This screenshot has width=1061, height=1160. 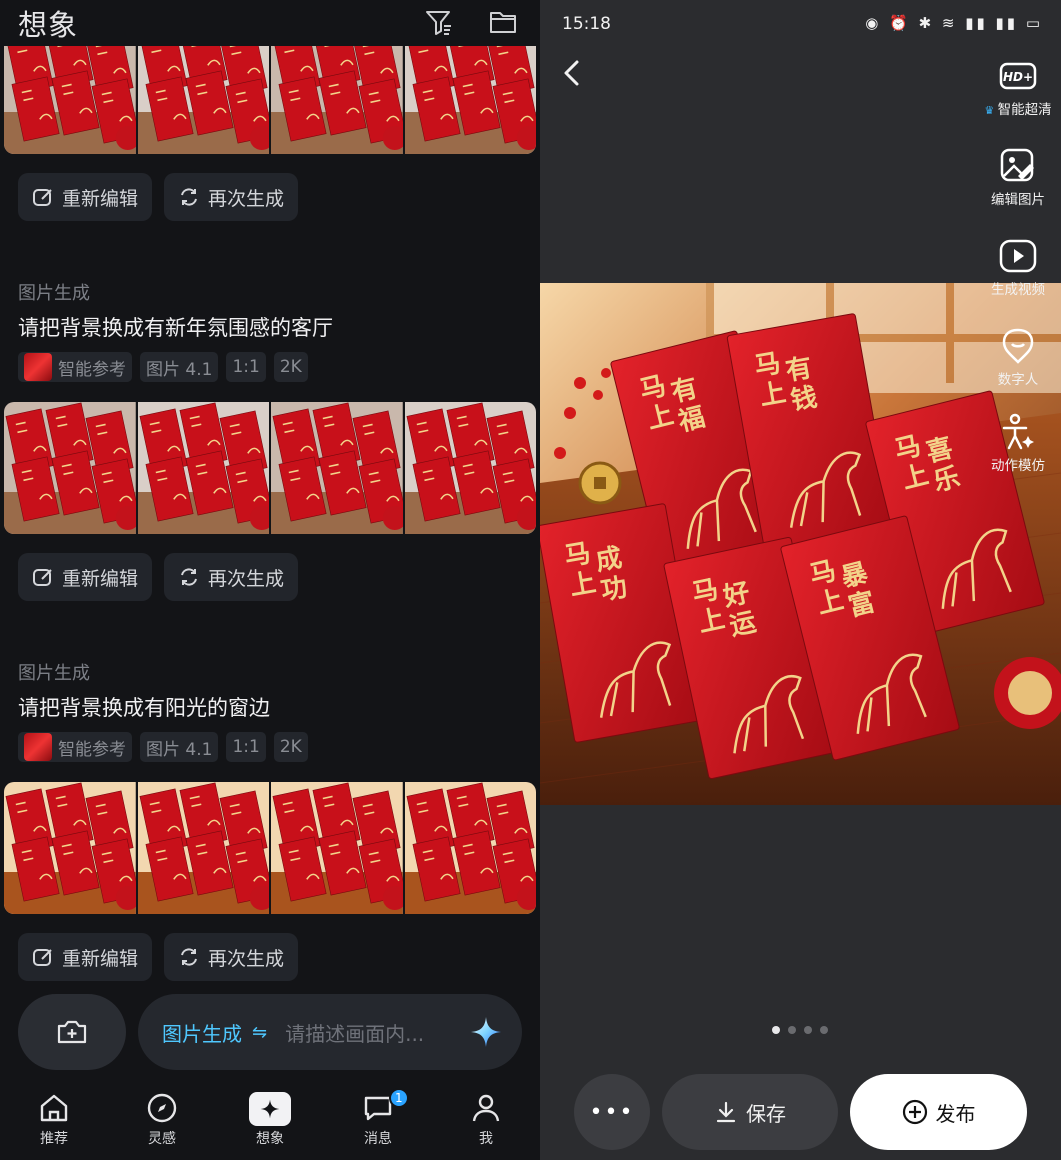 I want to click on sparkle-icon, so click(x=270, y=1109).